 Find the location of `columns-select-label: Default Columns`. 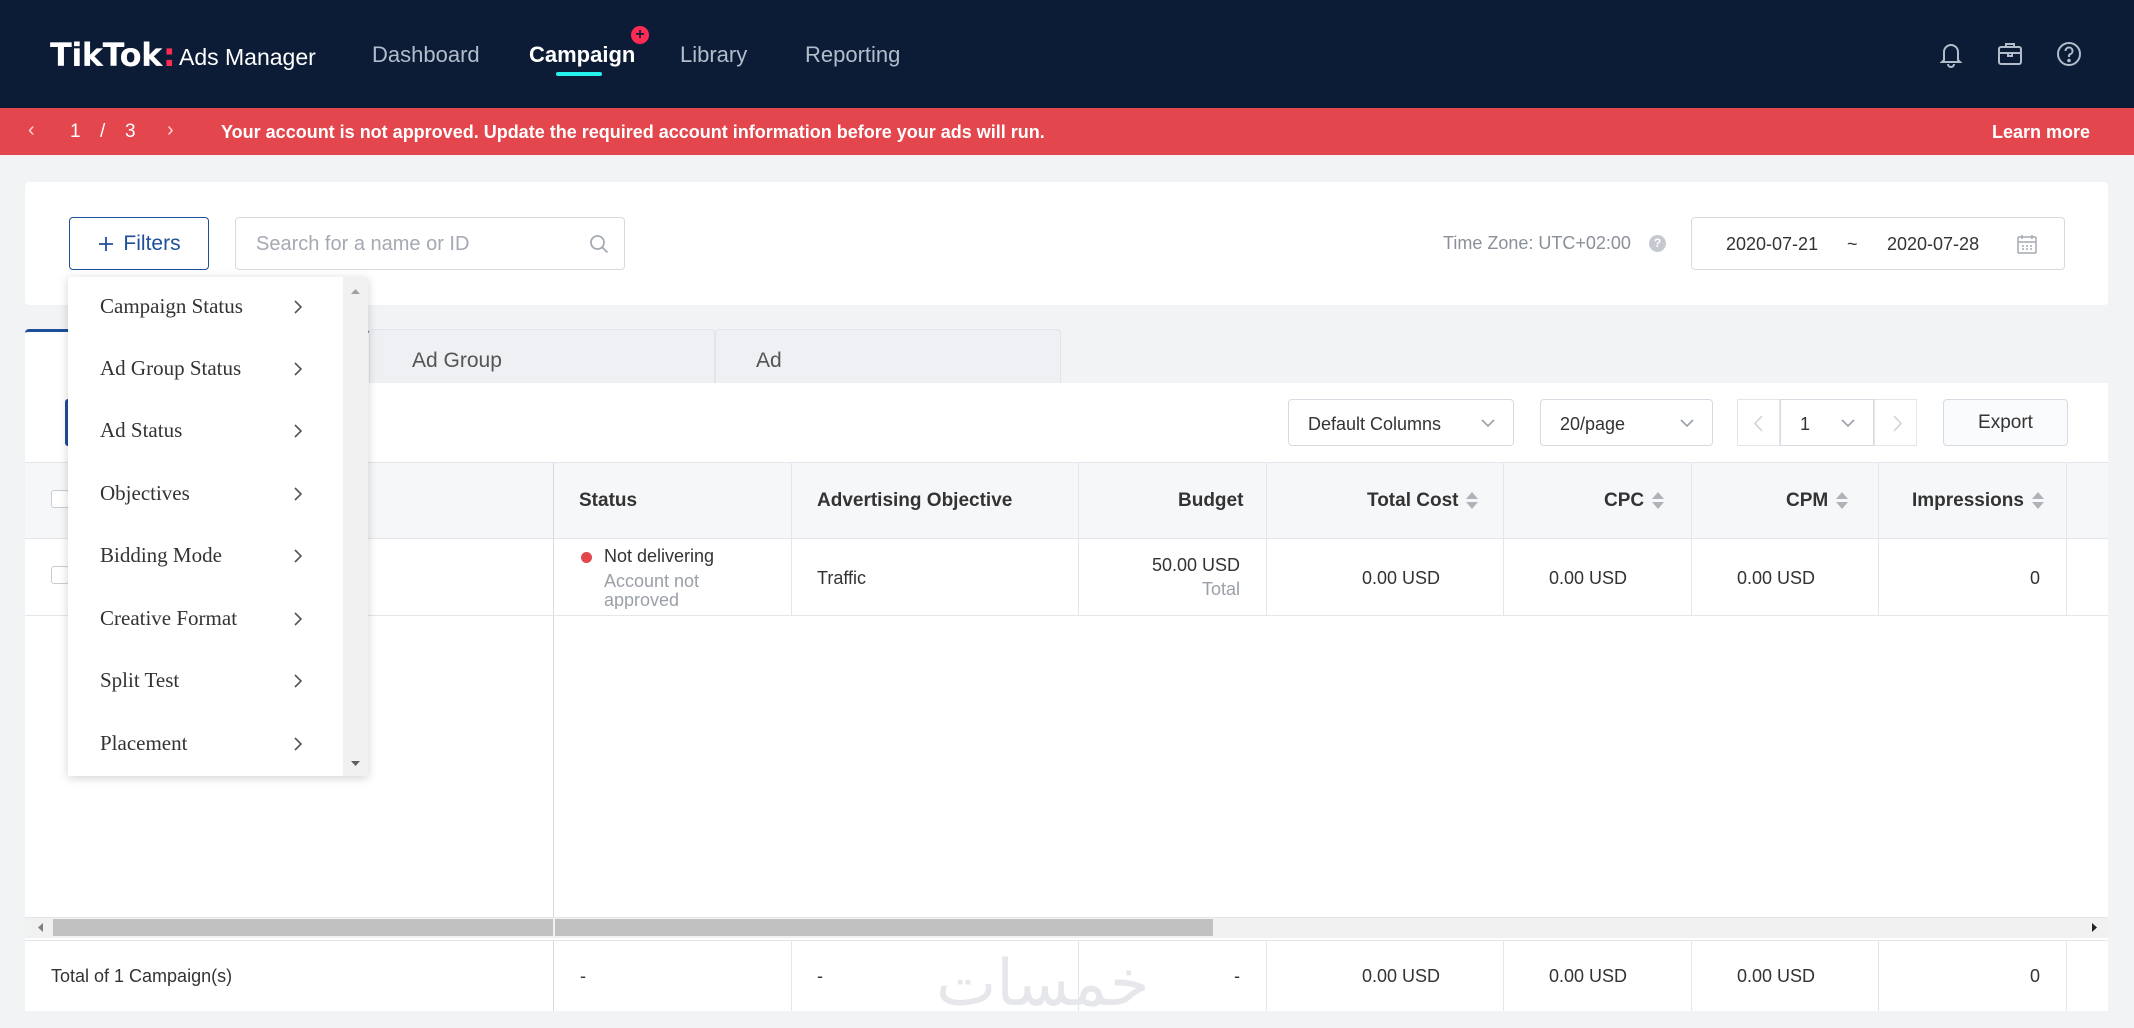

columns-select-label: Default Columns is located at coordinates (1375, 424).